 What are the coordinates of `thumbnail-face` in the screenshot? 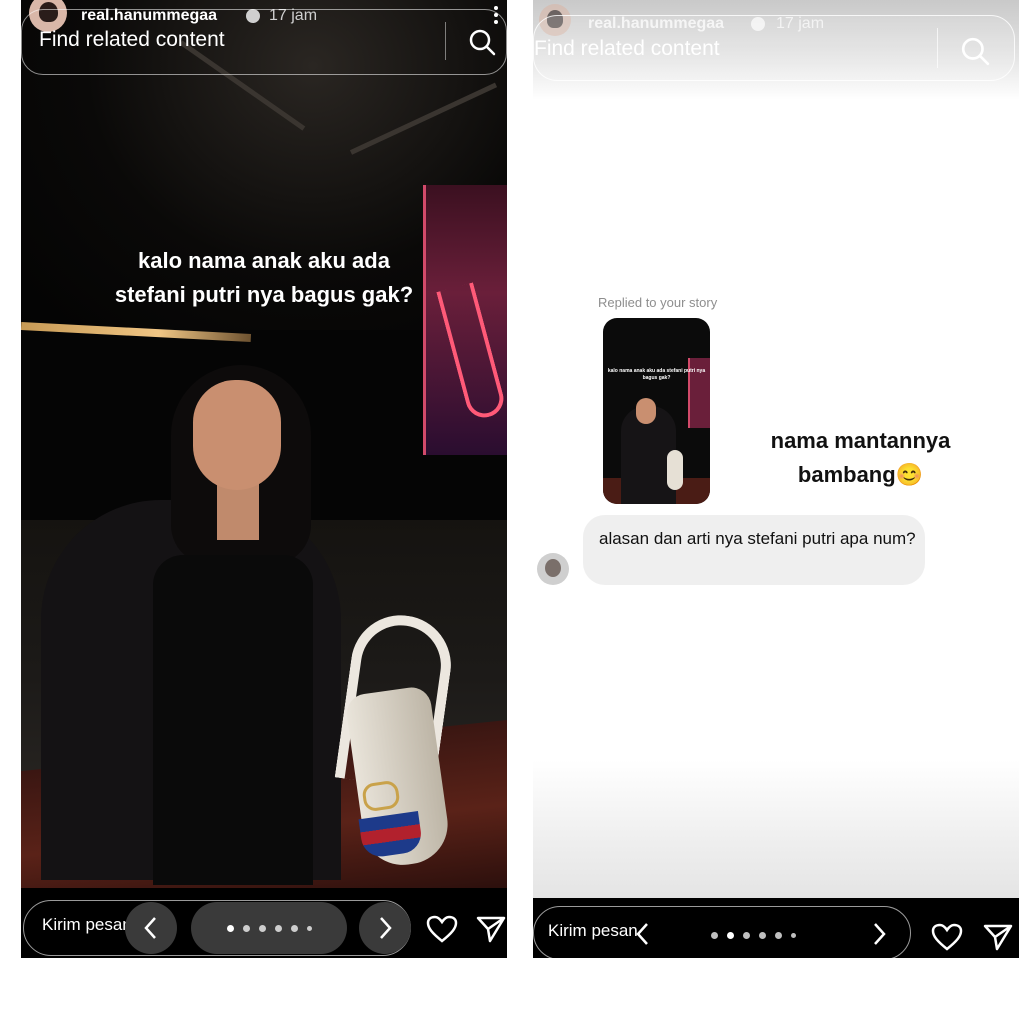 It's located at (646, 411).